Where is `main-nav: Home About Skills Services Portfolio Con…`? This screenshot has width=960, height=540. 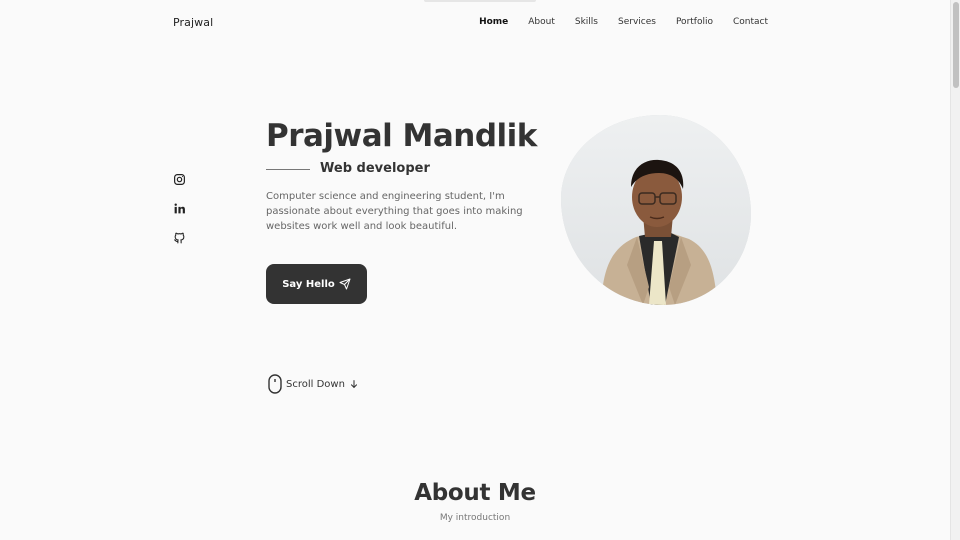 main-nav: Home About Skills Services Portfolio Con… is located at coordinates (613, 22).